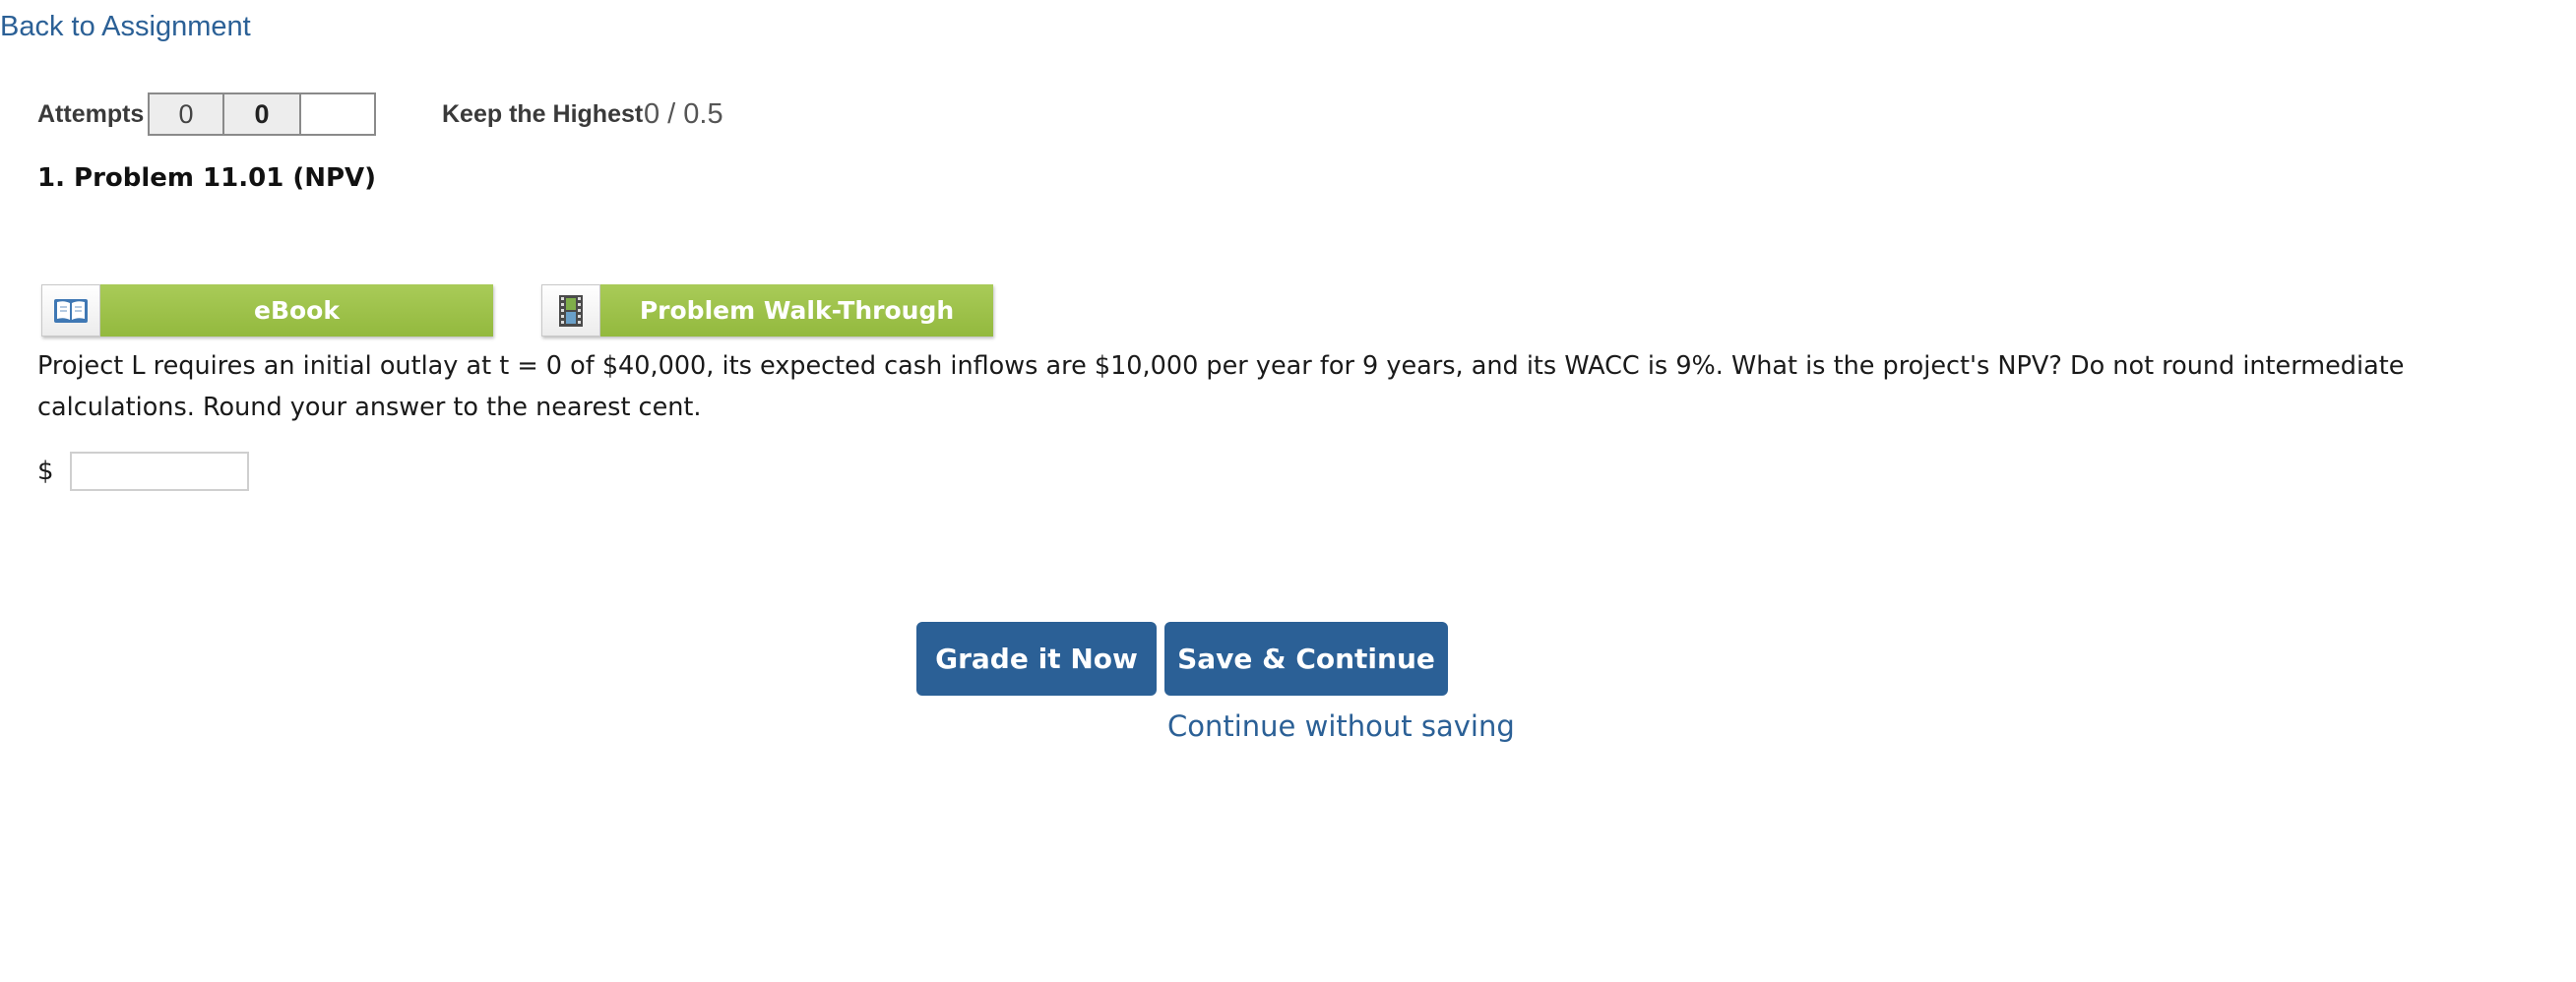 This screenshot has height=982, width=2576. I want to click on attempt-box-1: 0, so click(186, 114).